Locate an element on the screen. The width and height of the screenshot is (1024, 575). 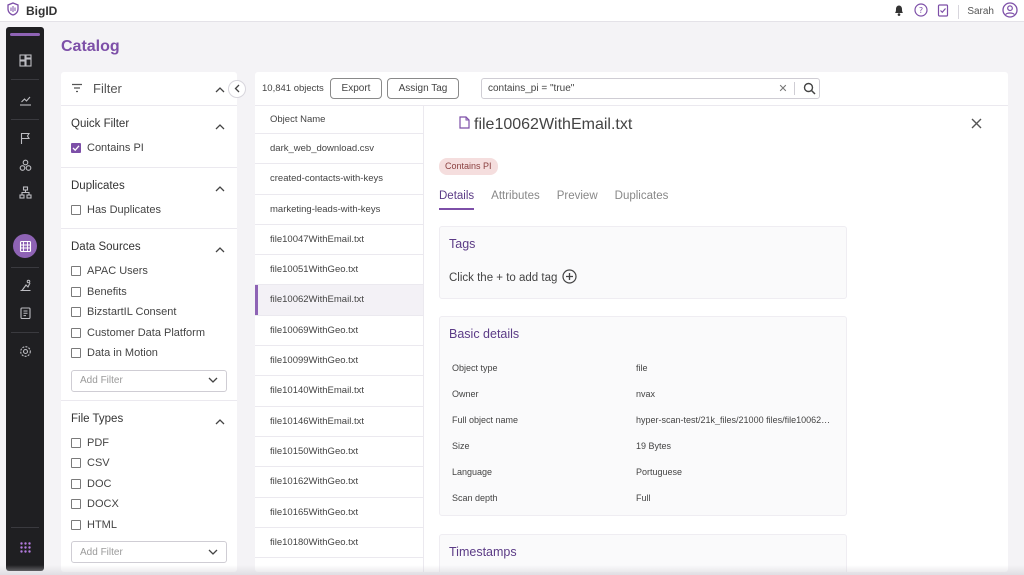
detail-key: Language is located at coordinates (472, 472).